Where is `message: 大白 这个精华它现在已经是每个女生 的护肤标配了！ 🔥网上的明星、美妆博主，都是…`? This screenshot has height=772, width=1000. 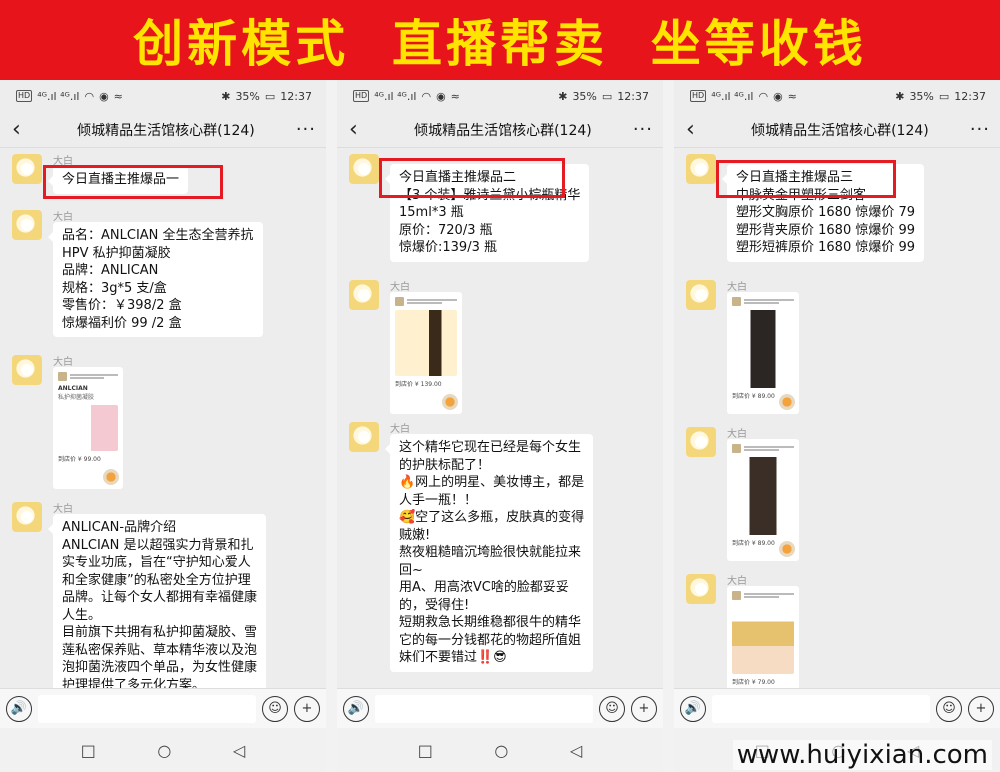 message: 大白 这个精华它现在已经是每个女生 的护肤标配了！ 🔥网上的明星、美妆博主，都是… is located at coordinates (501, 550).